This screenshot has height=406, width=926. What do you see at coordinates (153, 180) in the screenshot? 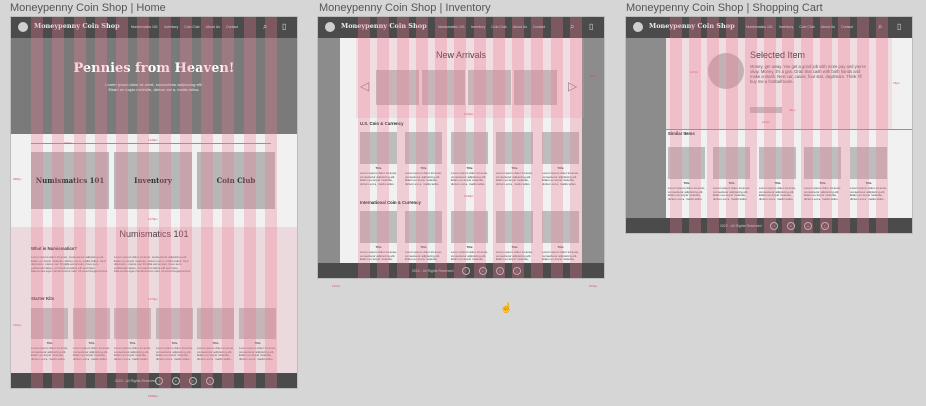
I see `nav-card-inventory: Inventory` at bounding box center [153, 180].